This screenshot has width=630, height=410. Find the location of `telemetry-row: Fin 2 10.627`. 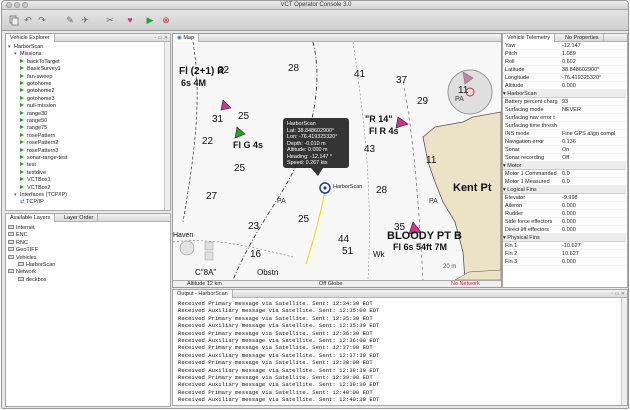

telemetry-row: Fin 2 10.627 is located at coordinates (564, 254).